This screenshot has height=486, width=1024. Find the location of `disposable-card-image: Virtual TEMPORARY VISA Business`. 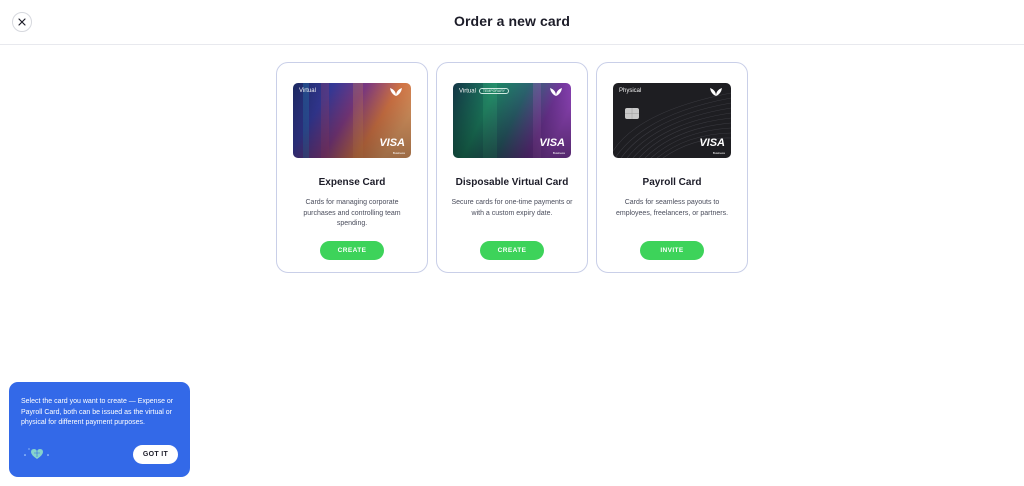

disposable-card-image: Virtual TEMPORARY VISA Business is located at coordinates (512, 120).